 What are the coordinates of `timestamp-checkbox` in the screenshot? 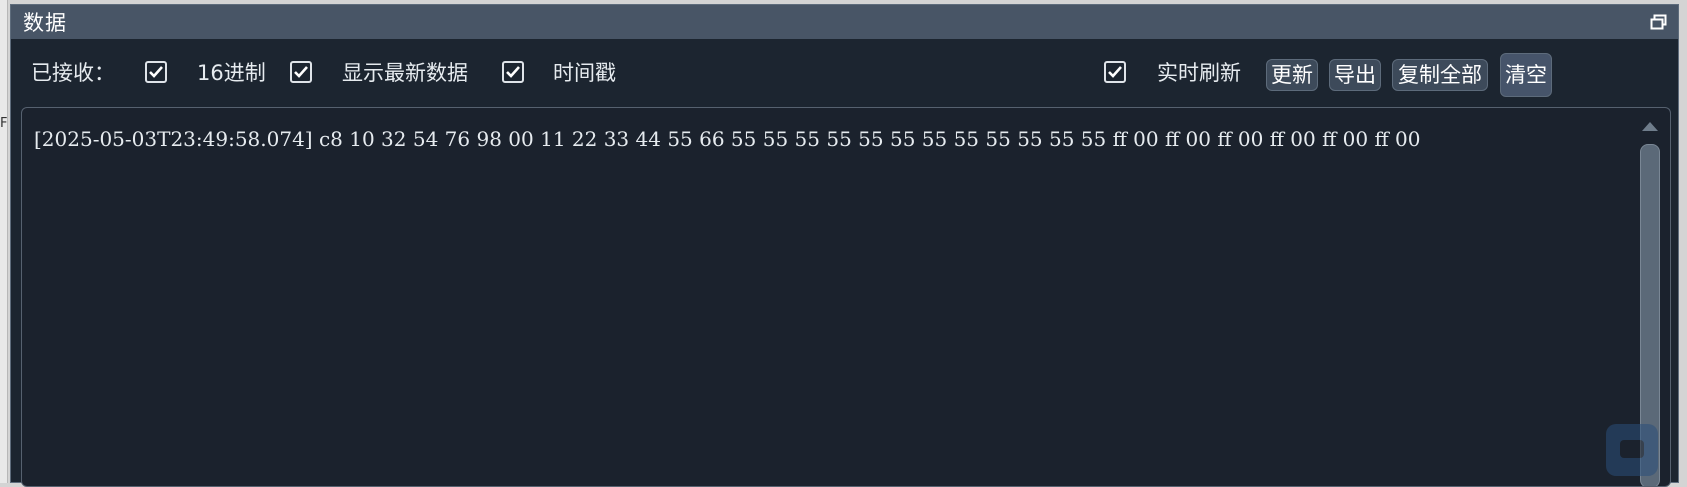 It's located at (513, 72).